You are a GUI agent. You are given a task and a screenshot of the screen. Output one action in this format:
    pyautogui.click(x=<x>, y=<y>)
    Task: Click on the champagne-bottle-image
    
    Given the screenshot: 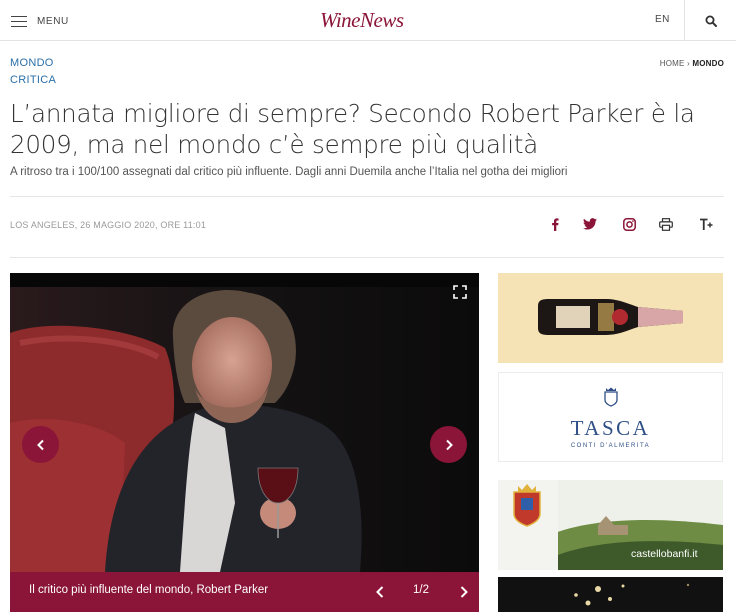 What is the action you would take?
    pyautogui.click(x=610, y=317)
    